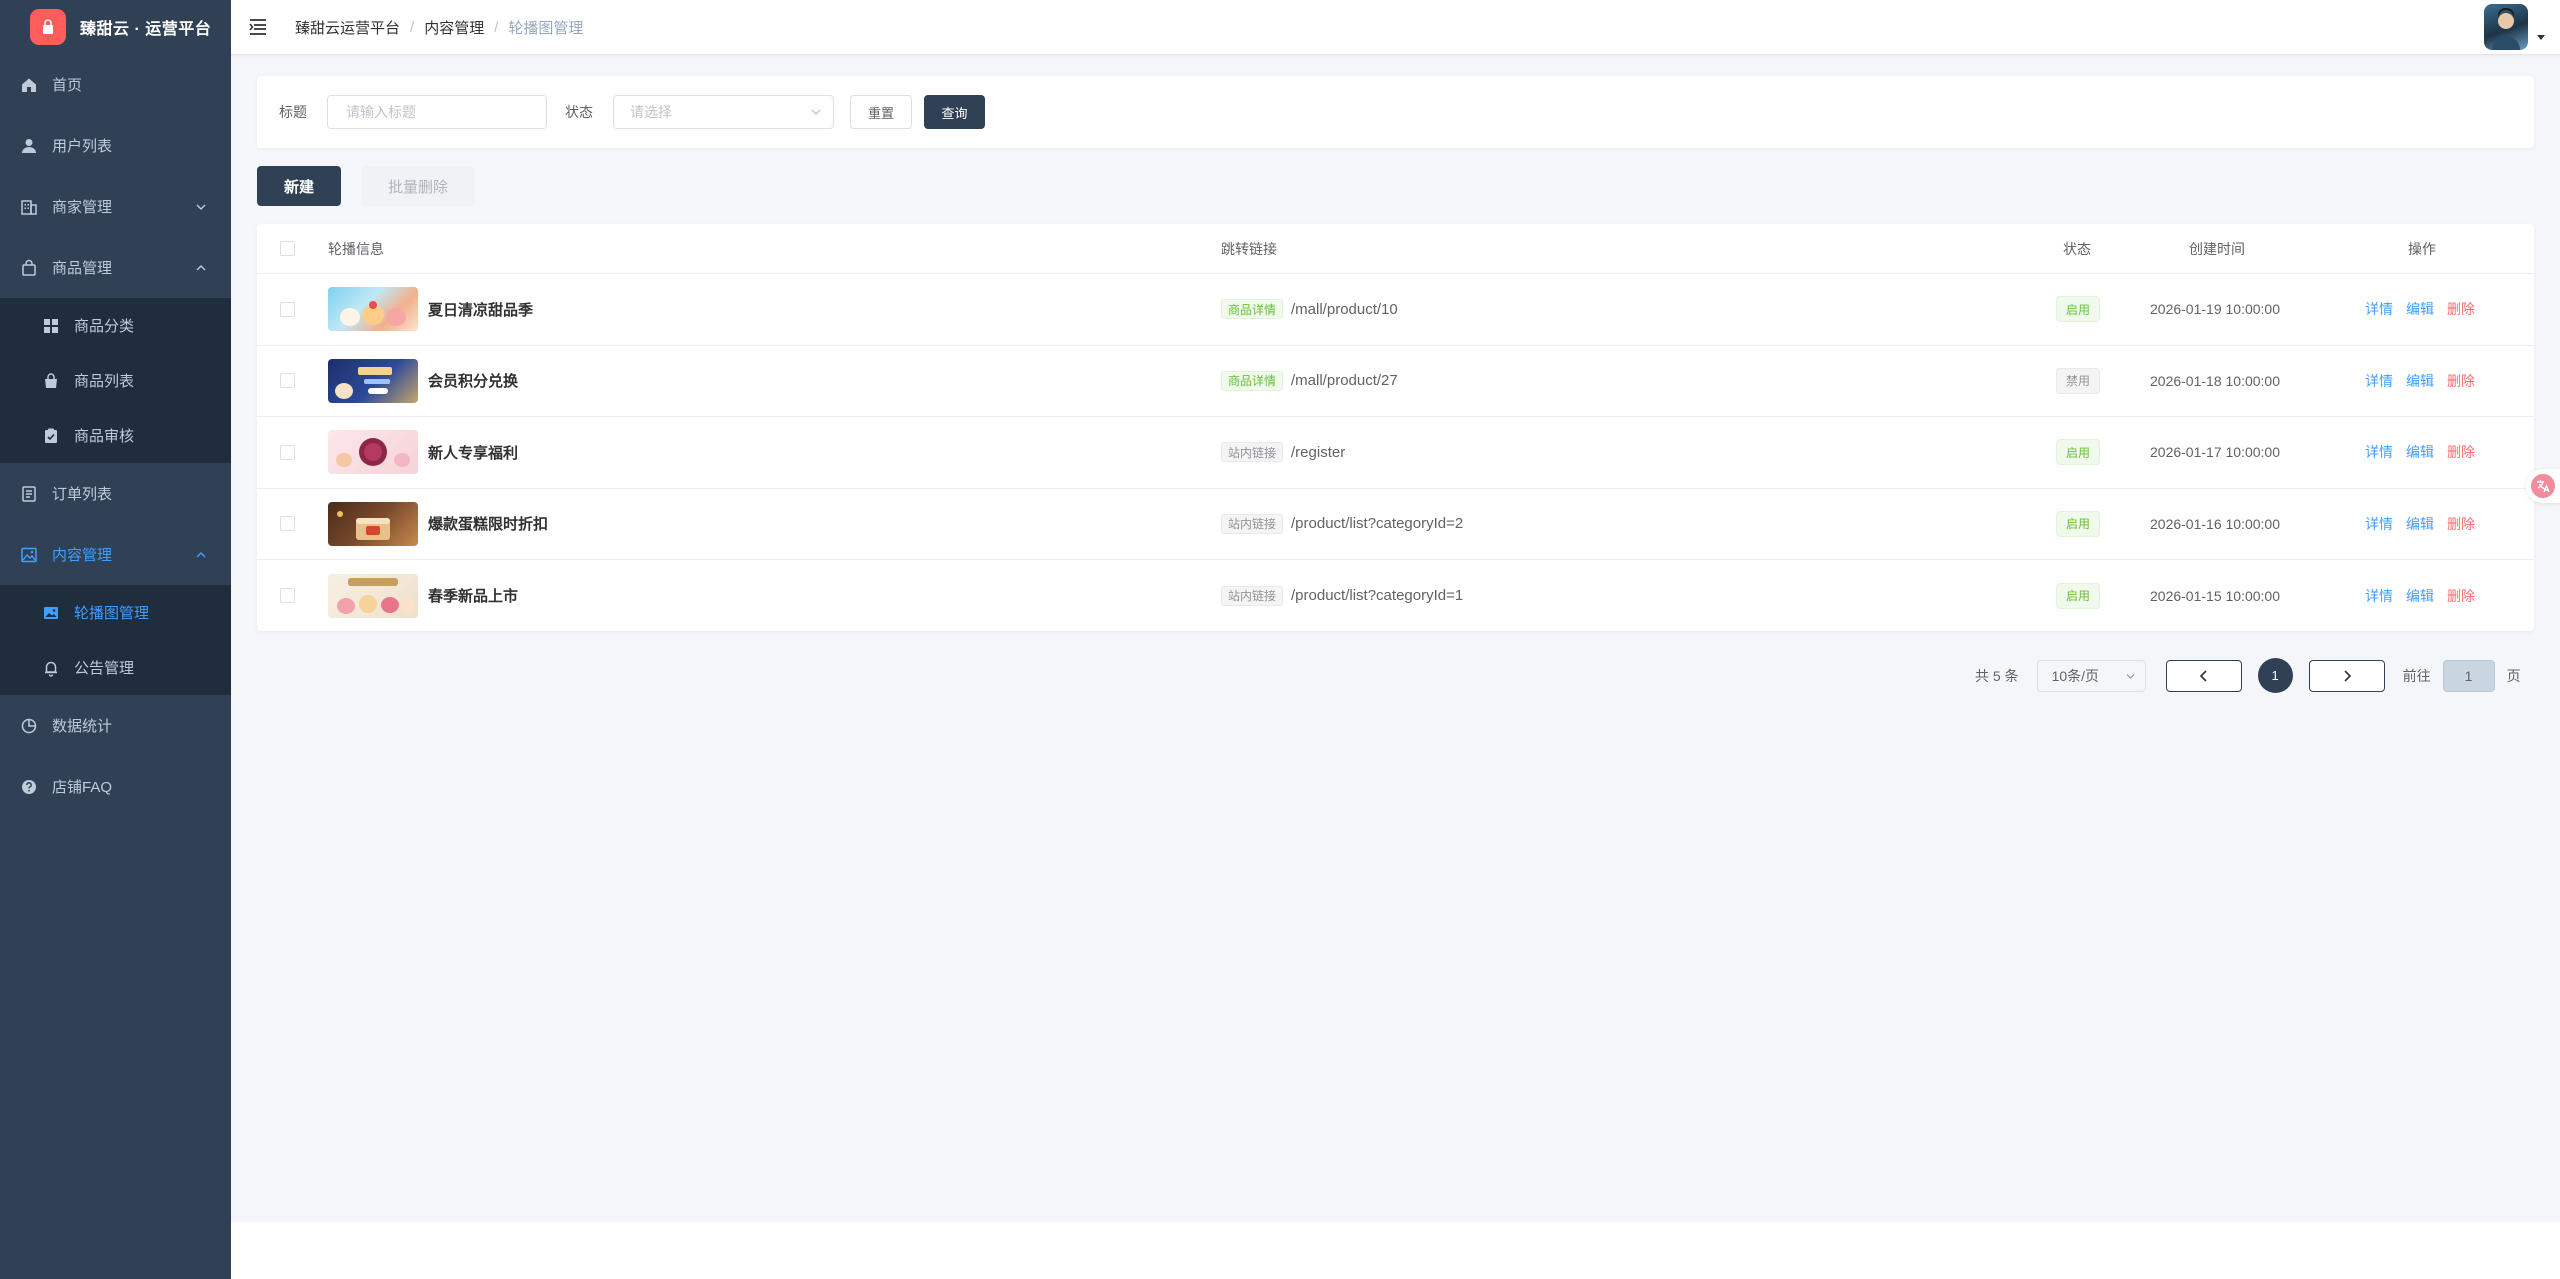  I want to click on page-number-current: 1, so click(2275, 675).